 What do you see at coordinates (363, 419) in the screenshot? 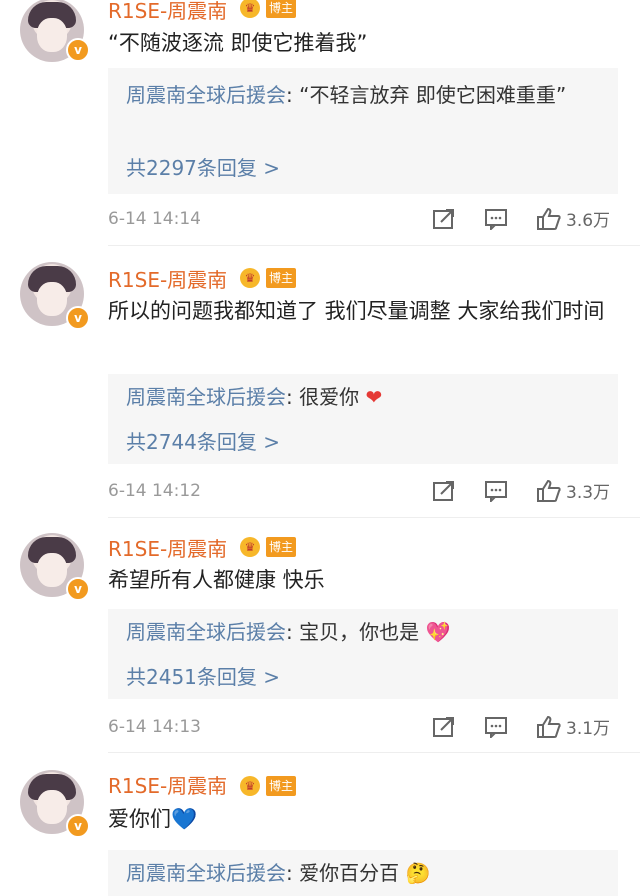
I see `reply-box: 周震南全球后援会: 很爱你 ❤ 共2744条回复 >` at bounding box center [363, 419].